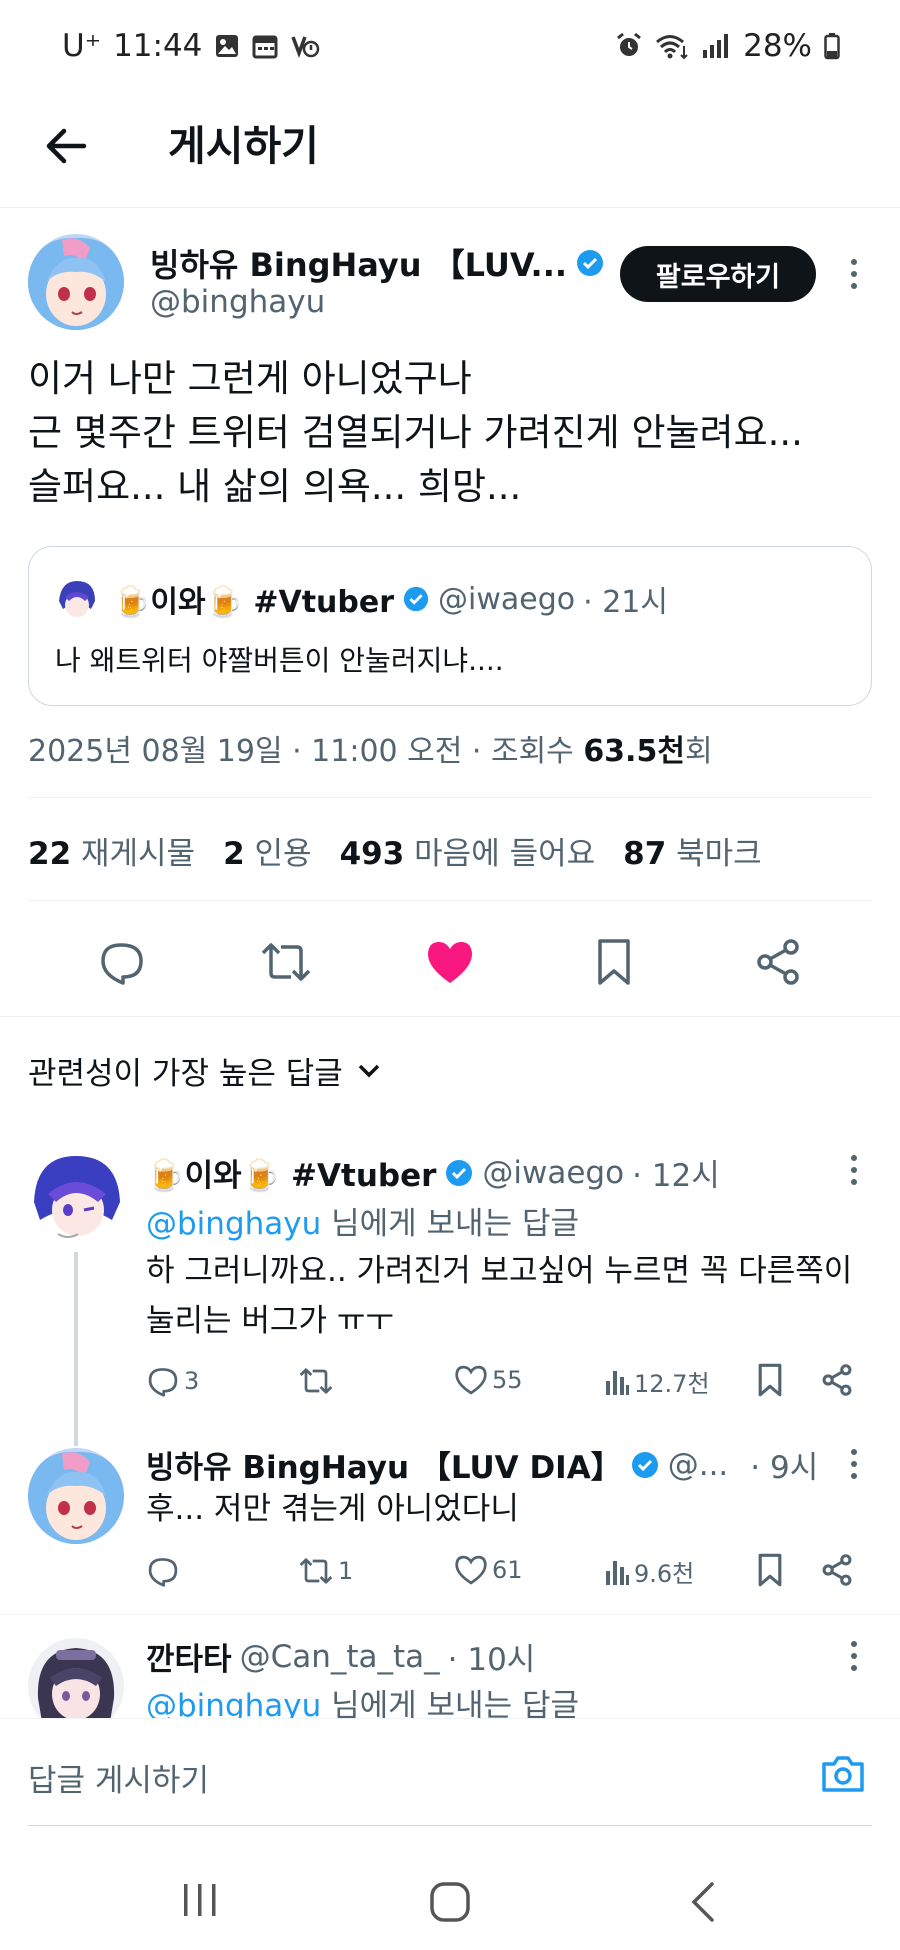 This screenshot has height=1950, width=900. I want to click on reply-author-handle: @iwaego, so click(553, 1173).